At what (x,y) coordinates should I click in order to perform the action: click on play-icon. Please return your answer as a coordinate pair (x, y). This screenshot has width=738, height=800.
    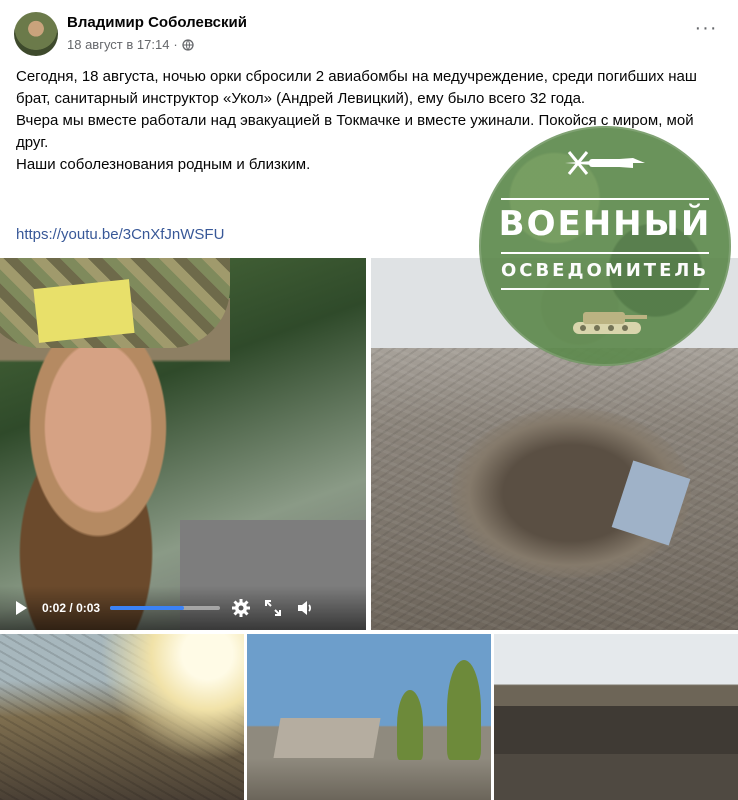
    Looking at the image, I should click on (21, 608).